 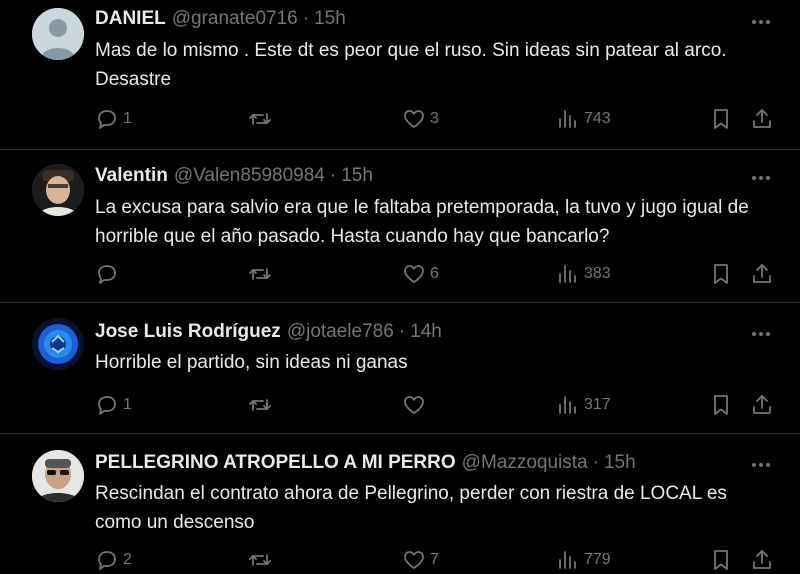 What do you see at coordinates (434, 559) in the screenshot?
I see `like-count: 7` at bounding box center [434, 559].